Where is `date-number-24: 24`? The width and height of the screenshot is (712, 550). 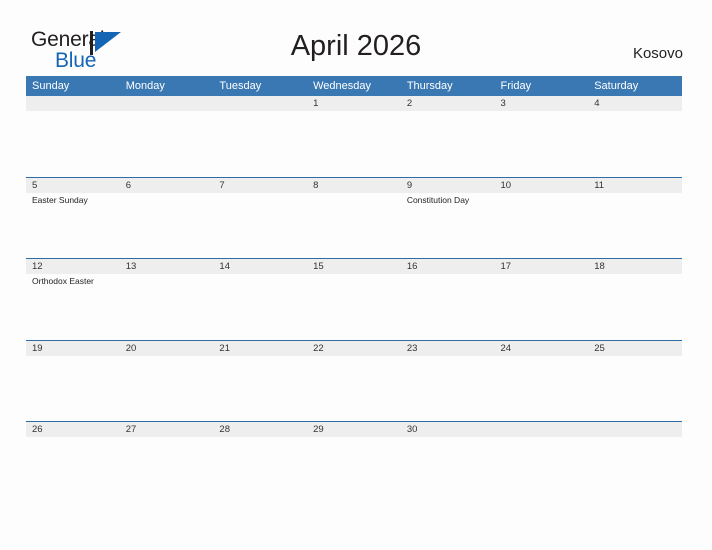 date-number-24: 24 is located at coordinates (542, 348).